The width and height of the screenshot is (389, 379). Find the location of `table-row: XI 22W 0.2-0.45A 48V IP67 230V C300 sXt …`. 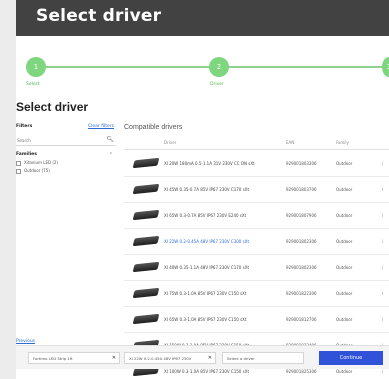

table-row: XI 22W 0.2-0.45A 48V IP67 230V C300 sXt … is located at coordinates (256, 242).